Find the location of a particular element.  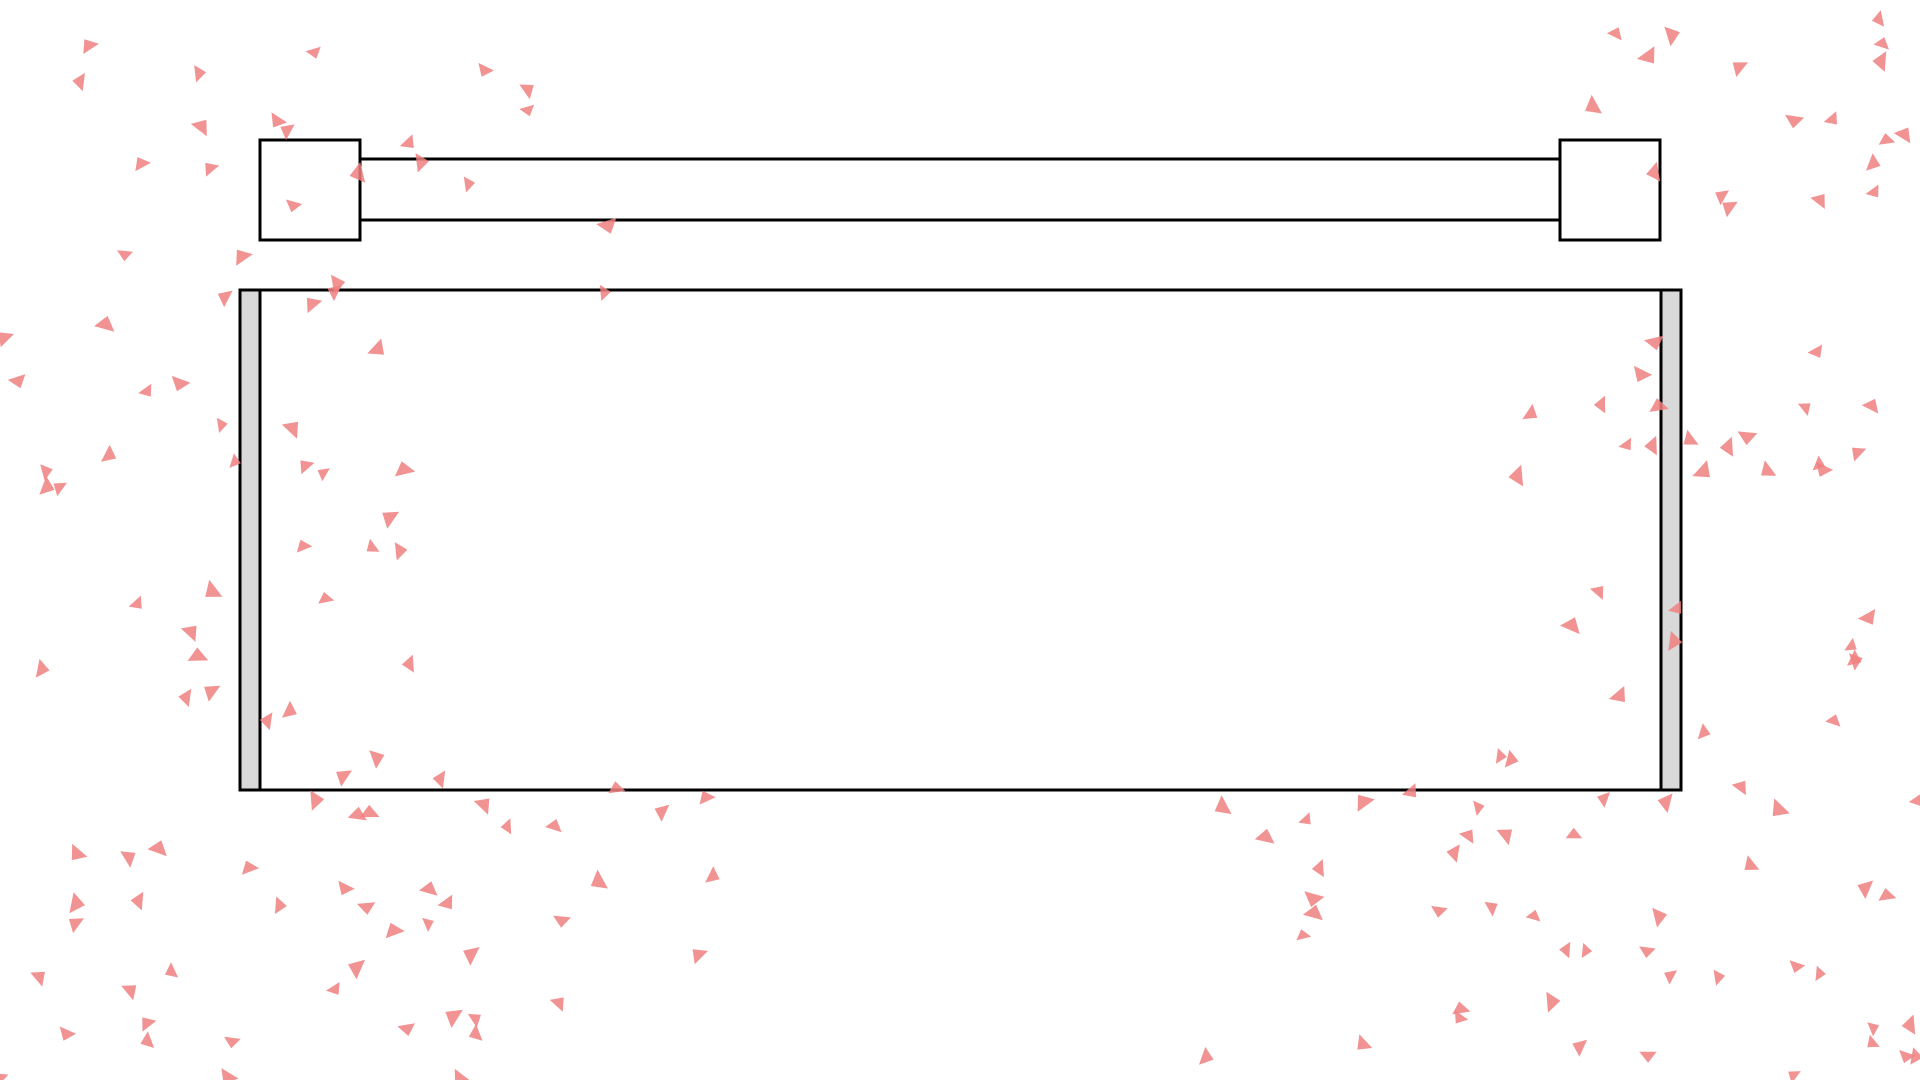

top-left-anchor-block is located at coordinates (310, 190).